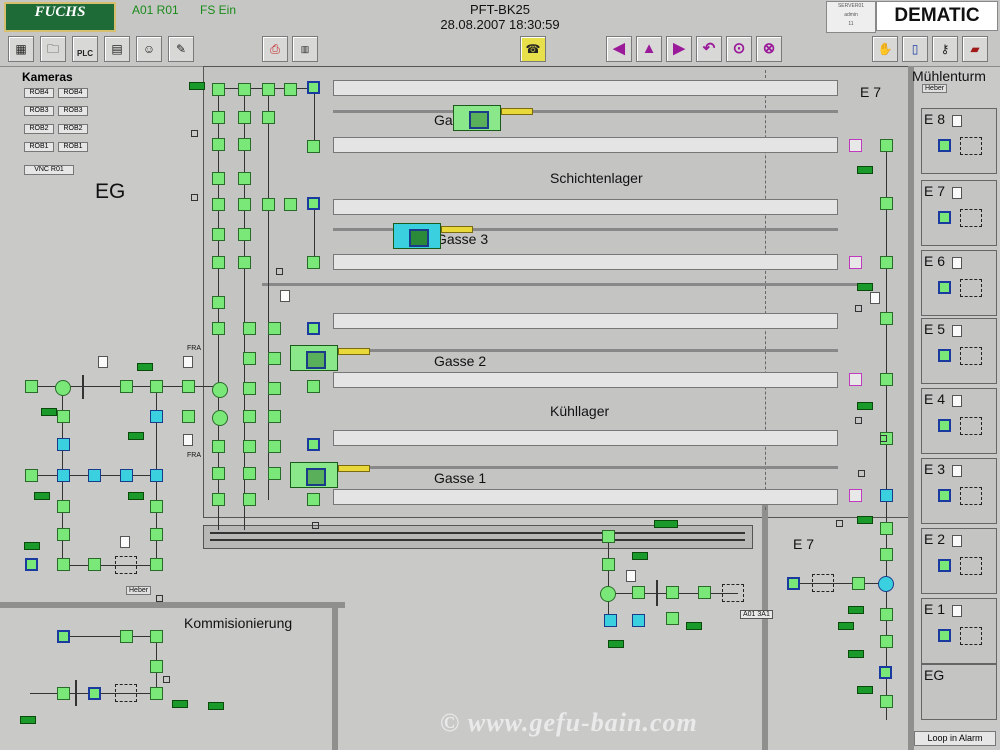  What do you see at coordinates (679, 49) in the screenshot?
I see `nav-right-icon: ▶` at bounding box center [679, 49].